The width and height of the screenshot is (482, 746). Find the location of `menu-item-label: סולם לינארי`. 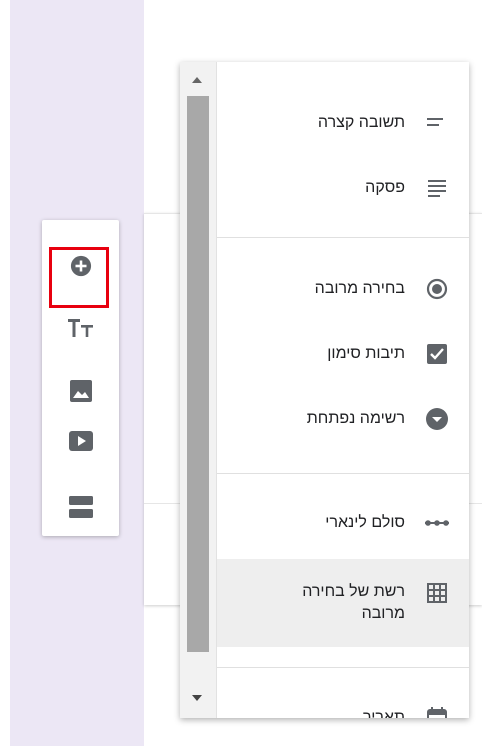

menu-item-label: סולם לינארי is located at coordinates (365, 522).